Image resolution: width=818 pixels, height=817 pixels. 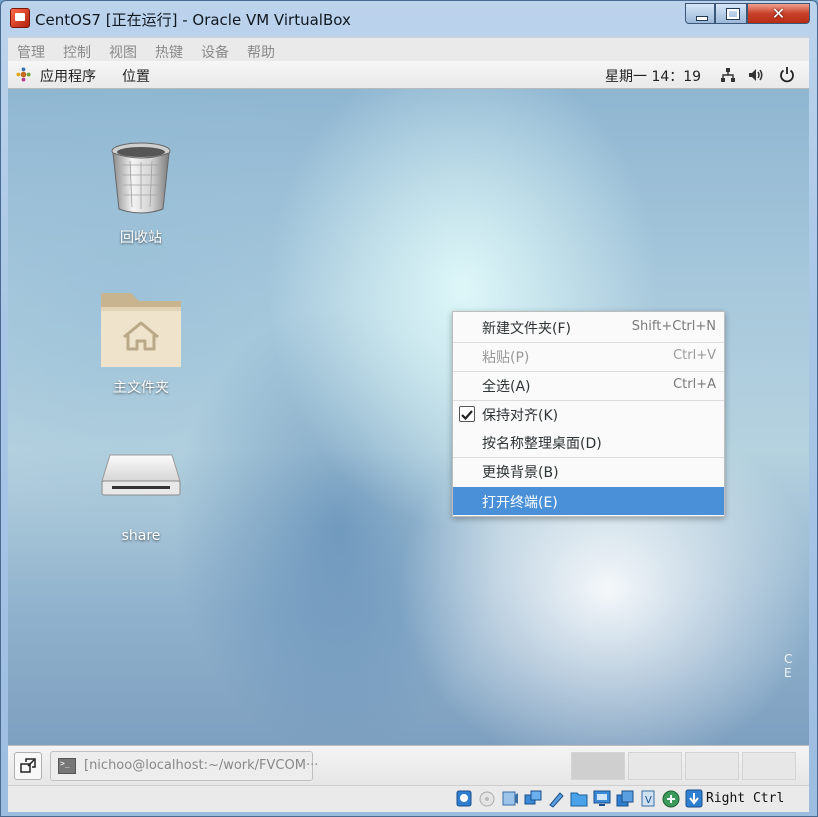 I want to click on vbox-menu-bar: 管理 控制 视图 热键 设备 帮助, so click(x=408, y=49).